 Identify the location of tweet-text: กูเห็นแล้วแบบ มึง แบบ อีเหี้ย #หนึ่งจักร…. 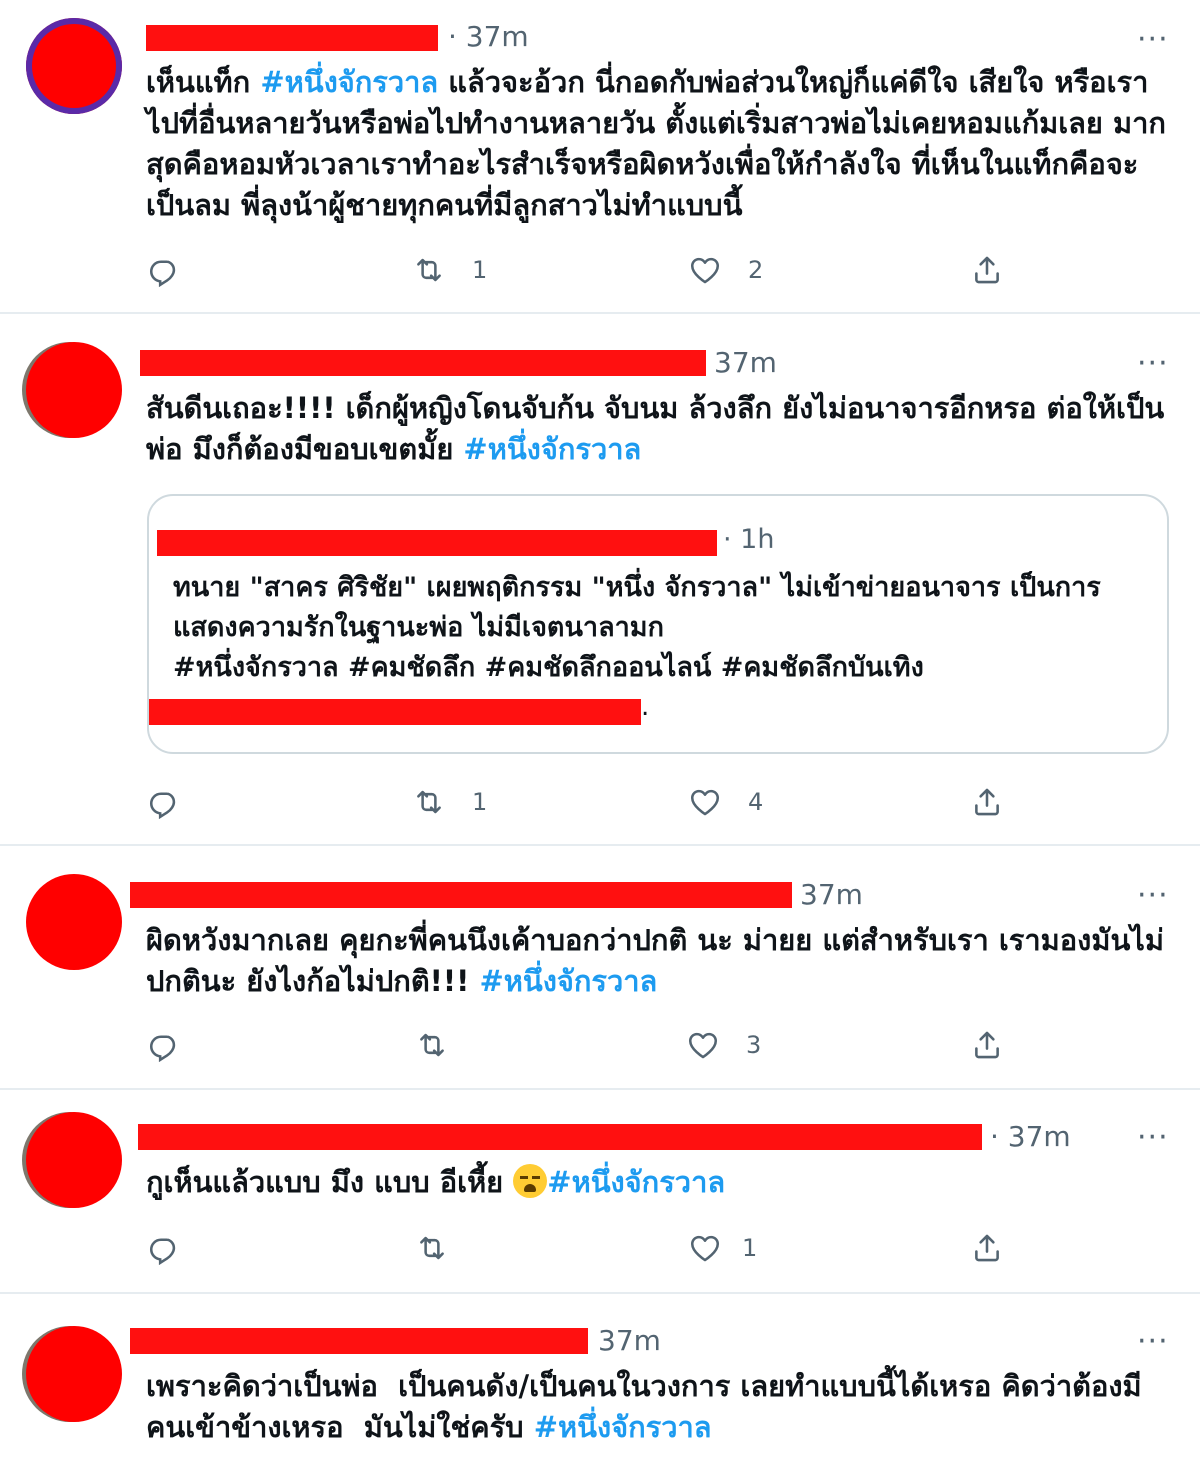
(661, 1182).